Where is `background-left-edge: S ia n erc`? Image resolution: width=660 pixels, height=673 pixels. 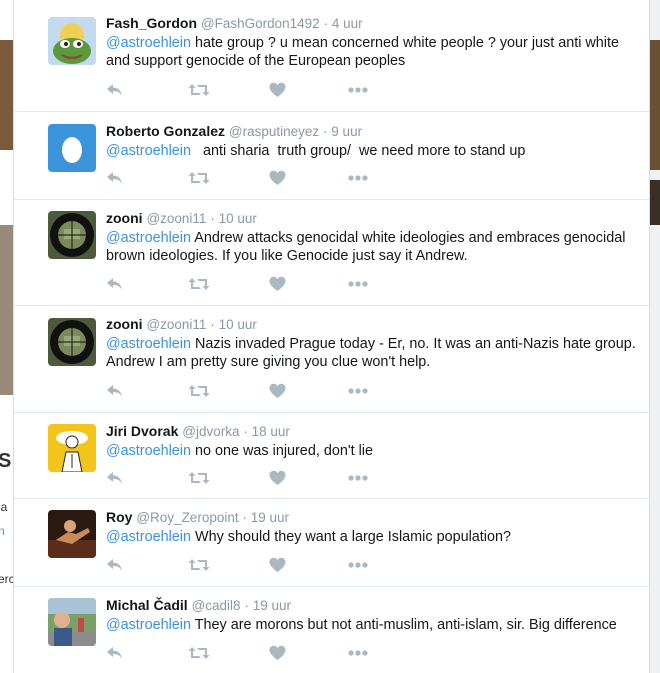 background-left-edge: S ia n erc is located at coordinates (7, 336).